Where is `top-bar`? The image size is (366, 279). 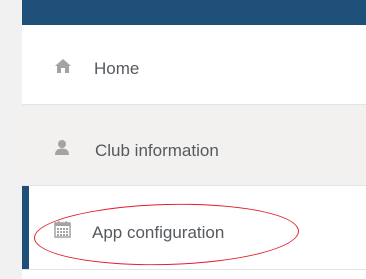 top-bar is located at coordinates (194, 12).